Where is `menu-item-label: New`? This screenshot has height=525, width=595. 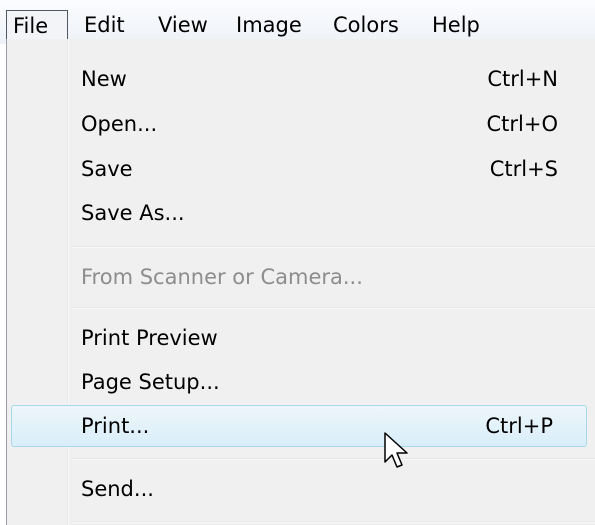 menu-item-label: New is located at coordinates (104, 79).